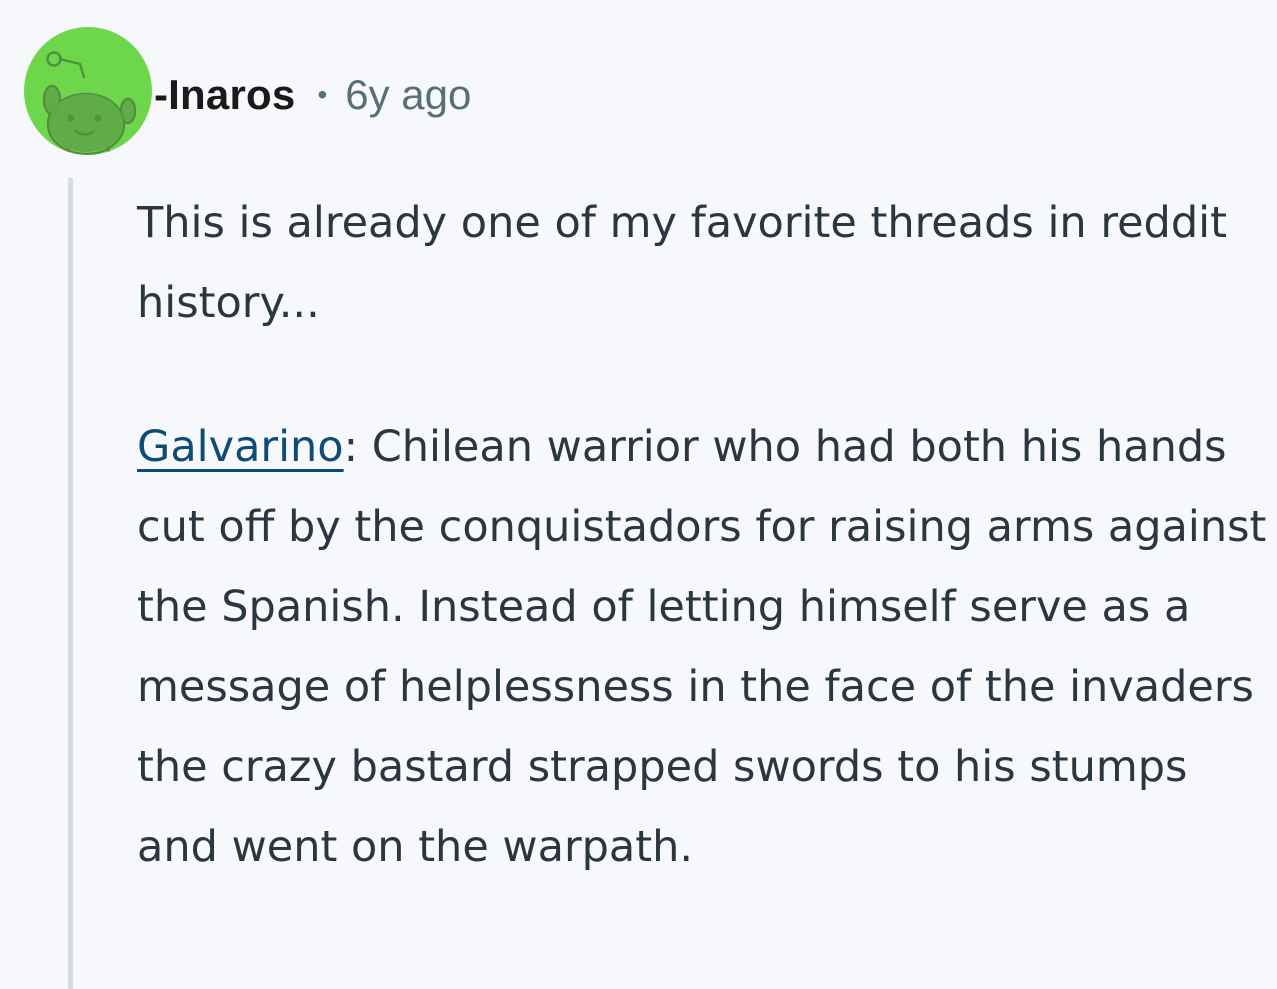 The height and width of the screenshot is (989, 1277). I want to click on timestamp: 6y ago, so click(408, 95).